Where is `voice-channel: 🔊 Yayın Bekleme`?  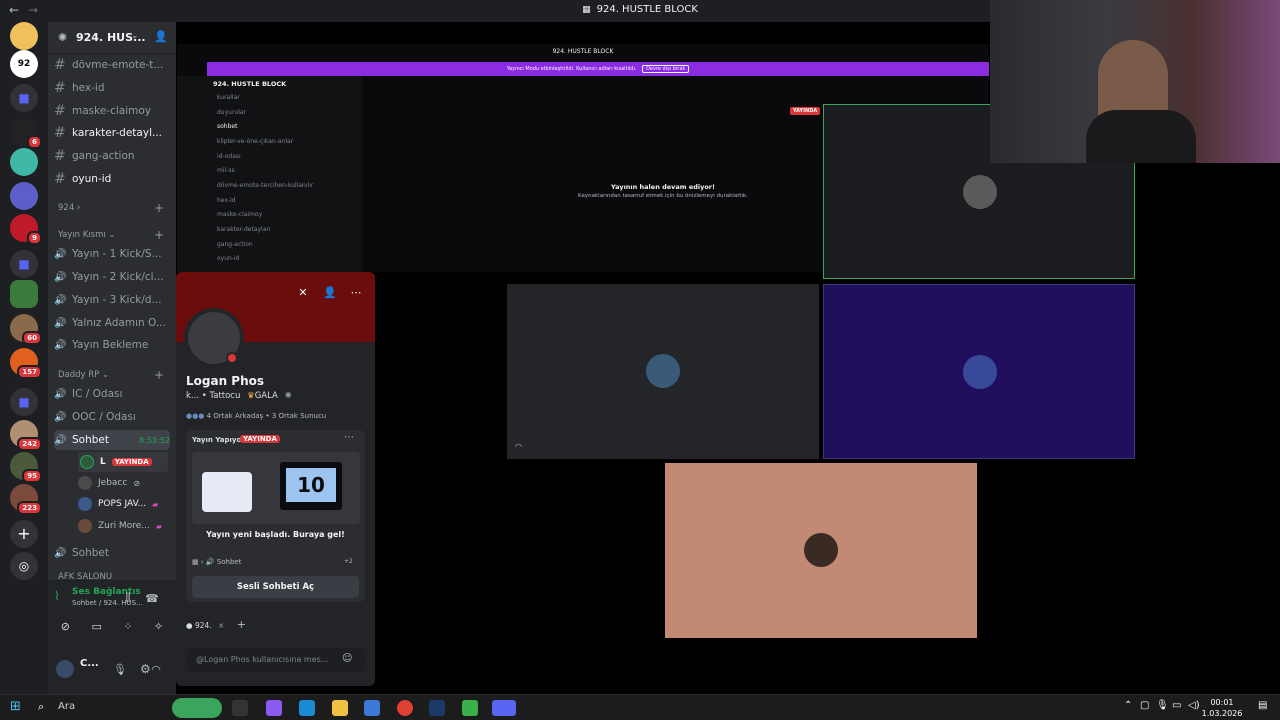 voice-channel: 🔊 Yayın Bekleme is located at coordinates (112, 345).